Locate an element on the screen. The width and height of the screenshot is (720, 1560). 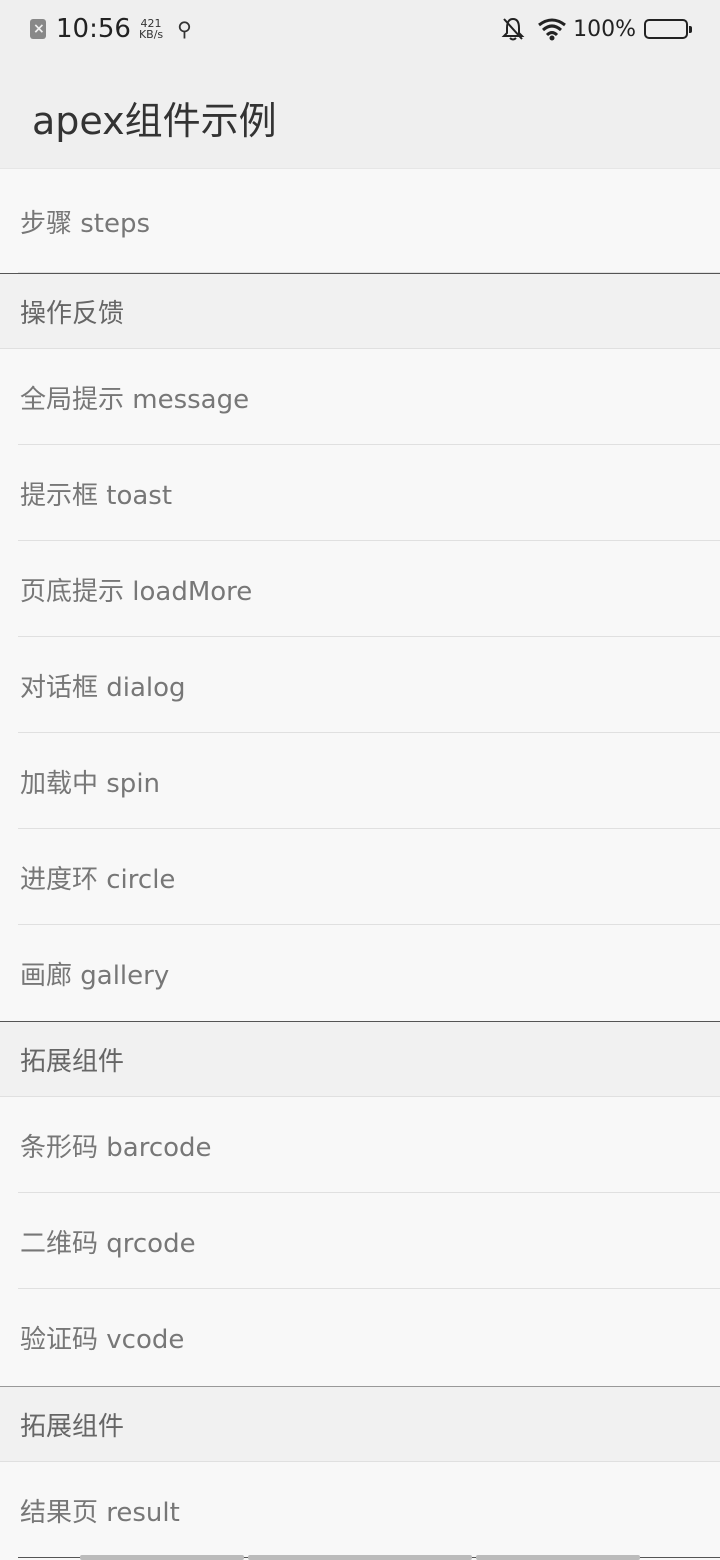
list-item-message: 全局提示 message is located at coordinates (360, 397).